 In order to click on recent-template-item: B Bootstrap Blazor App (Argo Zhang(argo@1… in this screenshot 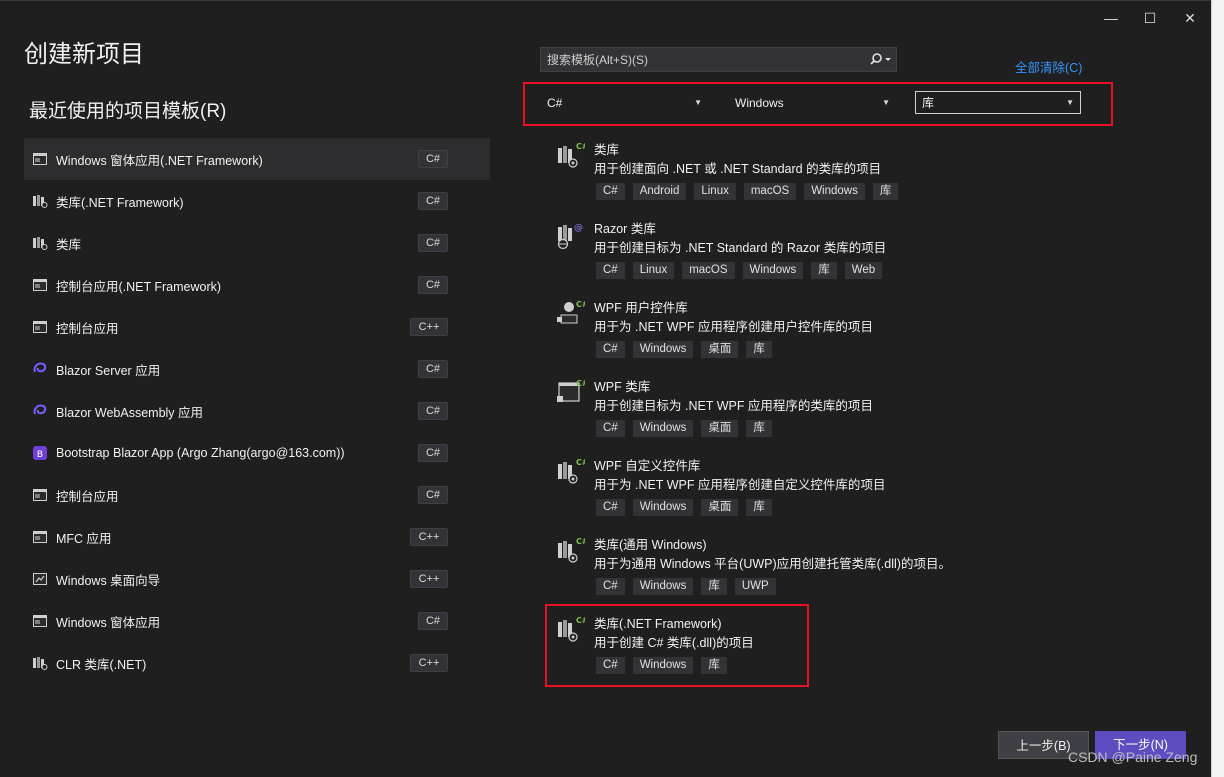, I will do `click(257, 453)`.